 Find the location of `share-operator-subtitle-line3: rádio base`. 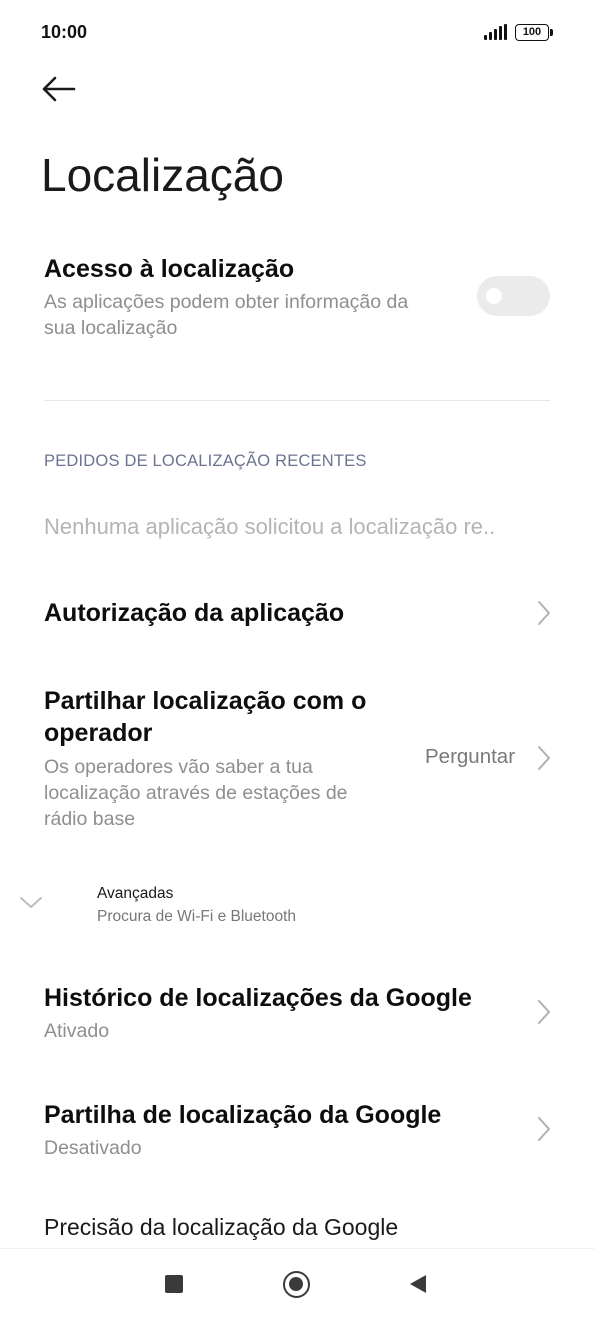

share-operator-subtitle-line3: rádio base is located at coordinates (90, 819).